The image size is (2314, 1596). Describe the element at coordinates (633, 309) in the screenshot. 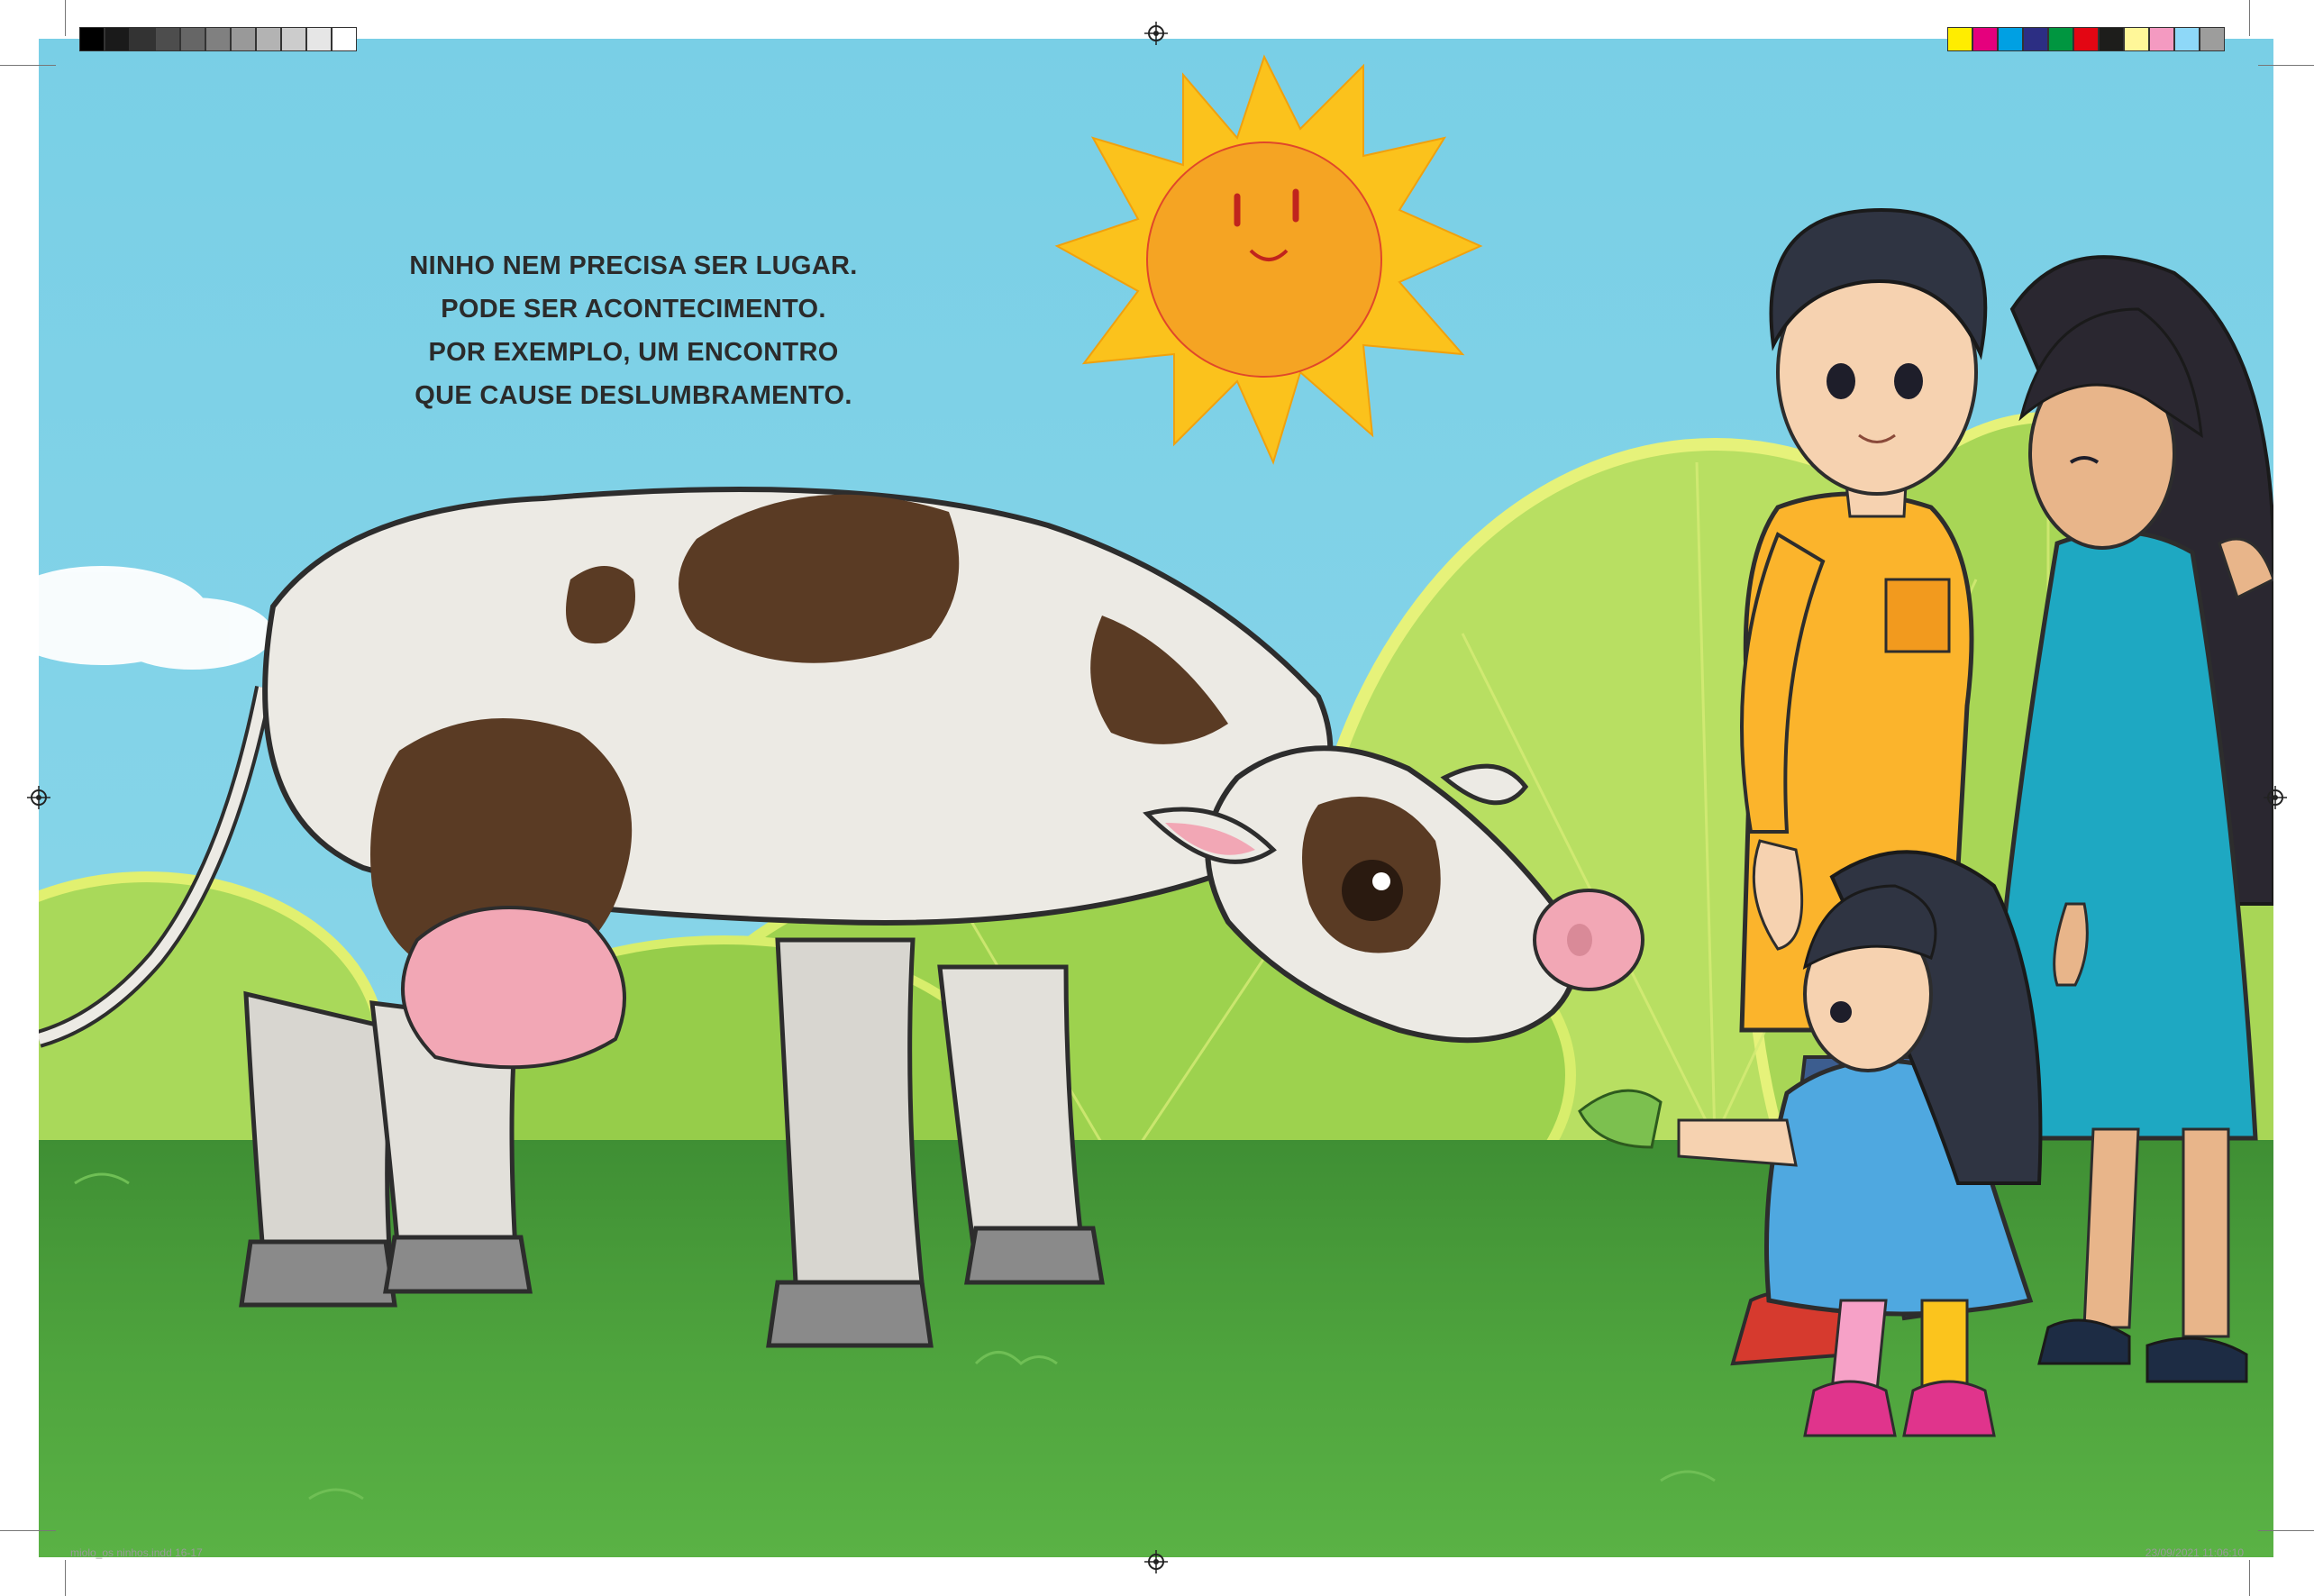

I see `story-line-2: PODE SER ACONTECIMENTO.` at that location.